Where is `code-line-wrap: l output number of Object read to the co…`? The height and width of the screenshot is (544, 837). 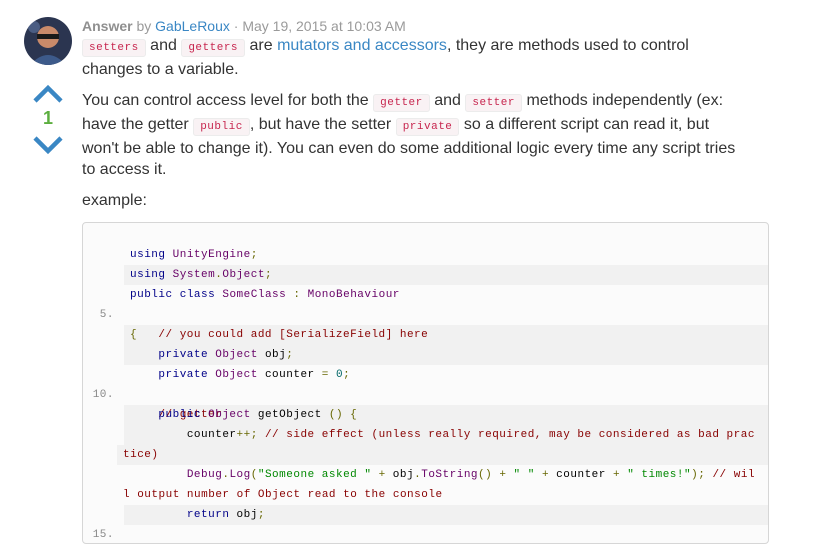
code-line-wrap: l output number of Object read to the co… is located at coordinates (425, 483).